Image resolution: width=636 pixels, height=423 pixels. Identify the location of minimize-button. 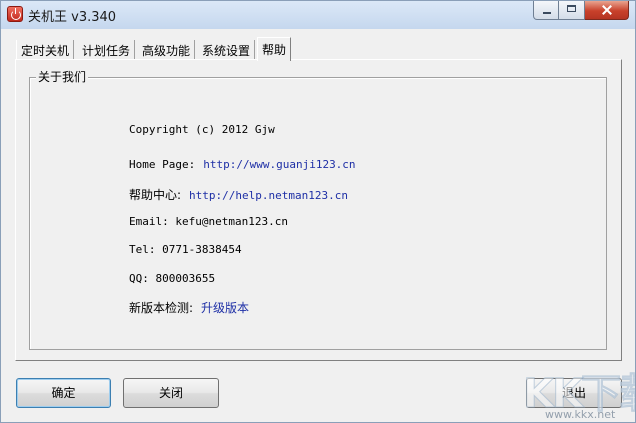
(546, 10).